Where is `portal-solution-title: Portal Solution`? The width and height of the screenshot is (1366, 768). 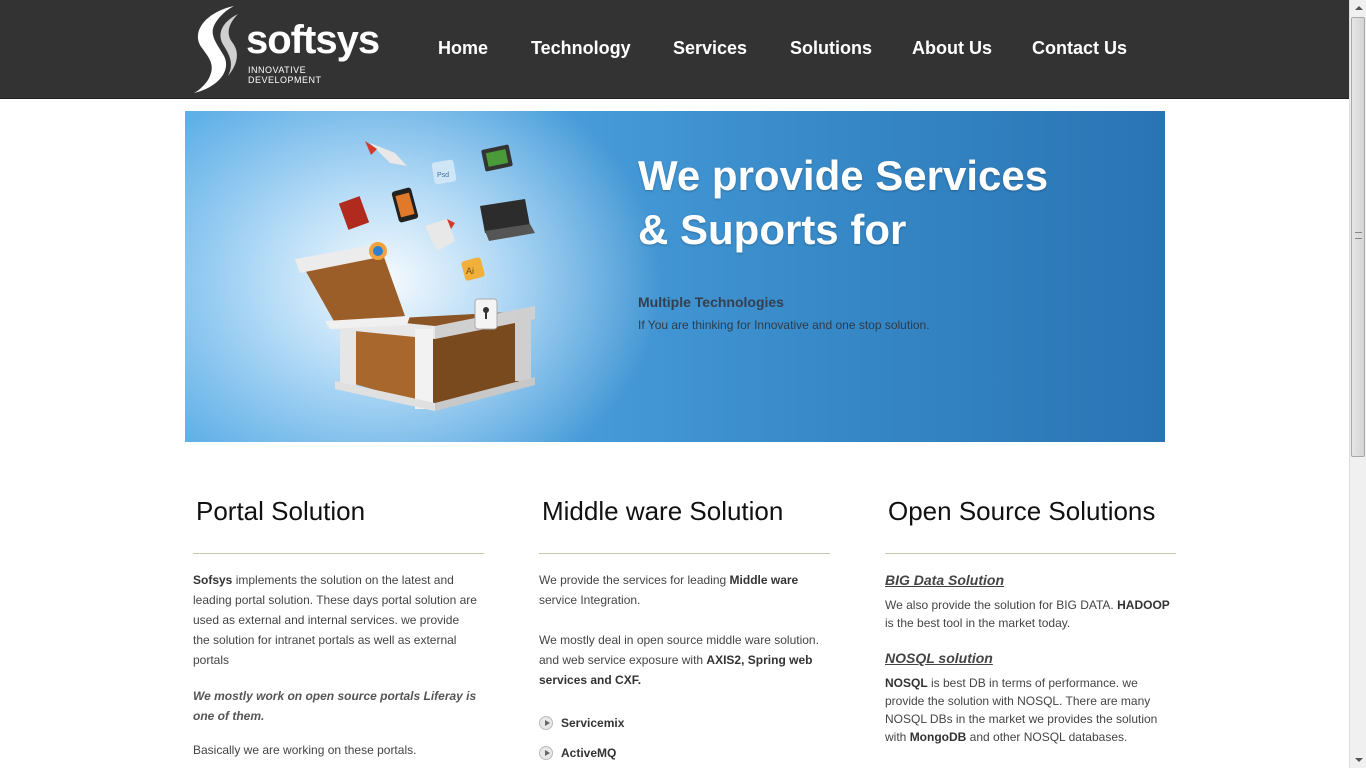
portal-solution-title: Portal Solution is located at coordinates (338, 525).